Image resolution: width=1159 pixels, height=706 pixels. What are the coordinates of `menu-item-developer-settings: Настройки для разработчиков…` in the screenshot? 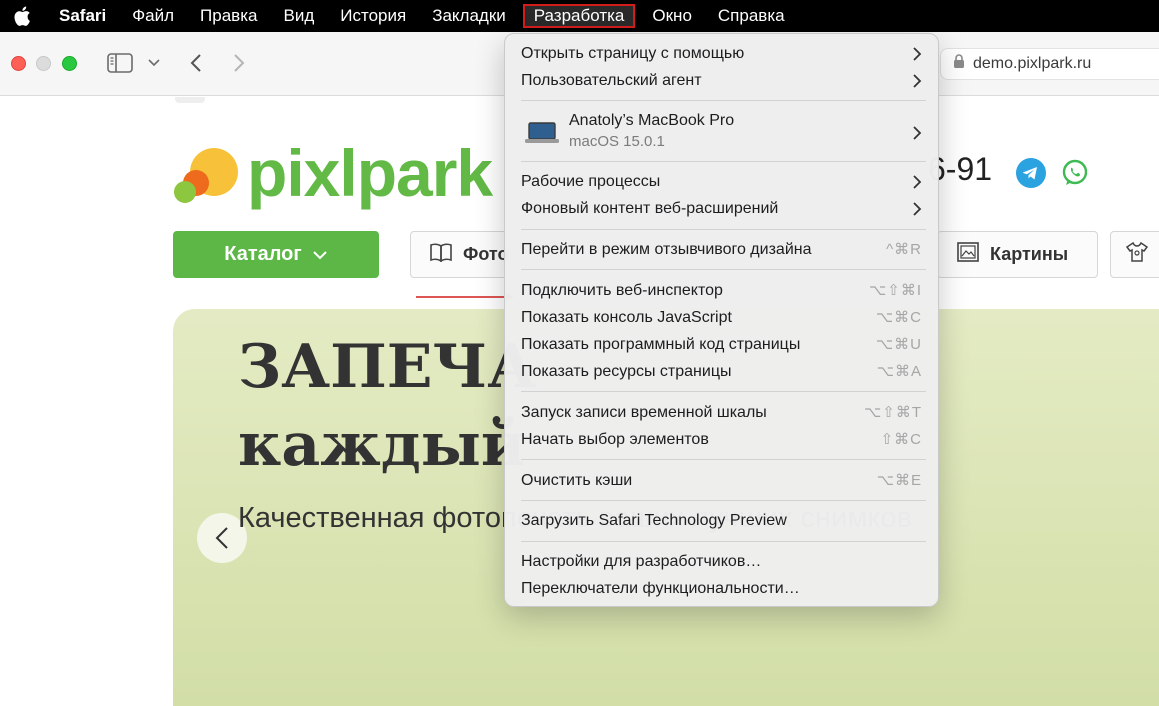 It's located at (721, 562).